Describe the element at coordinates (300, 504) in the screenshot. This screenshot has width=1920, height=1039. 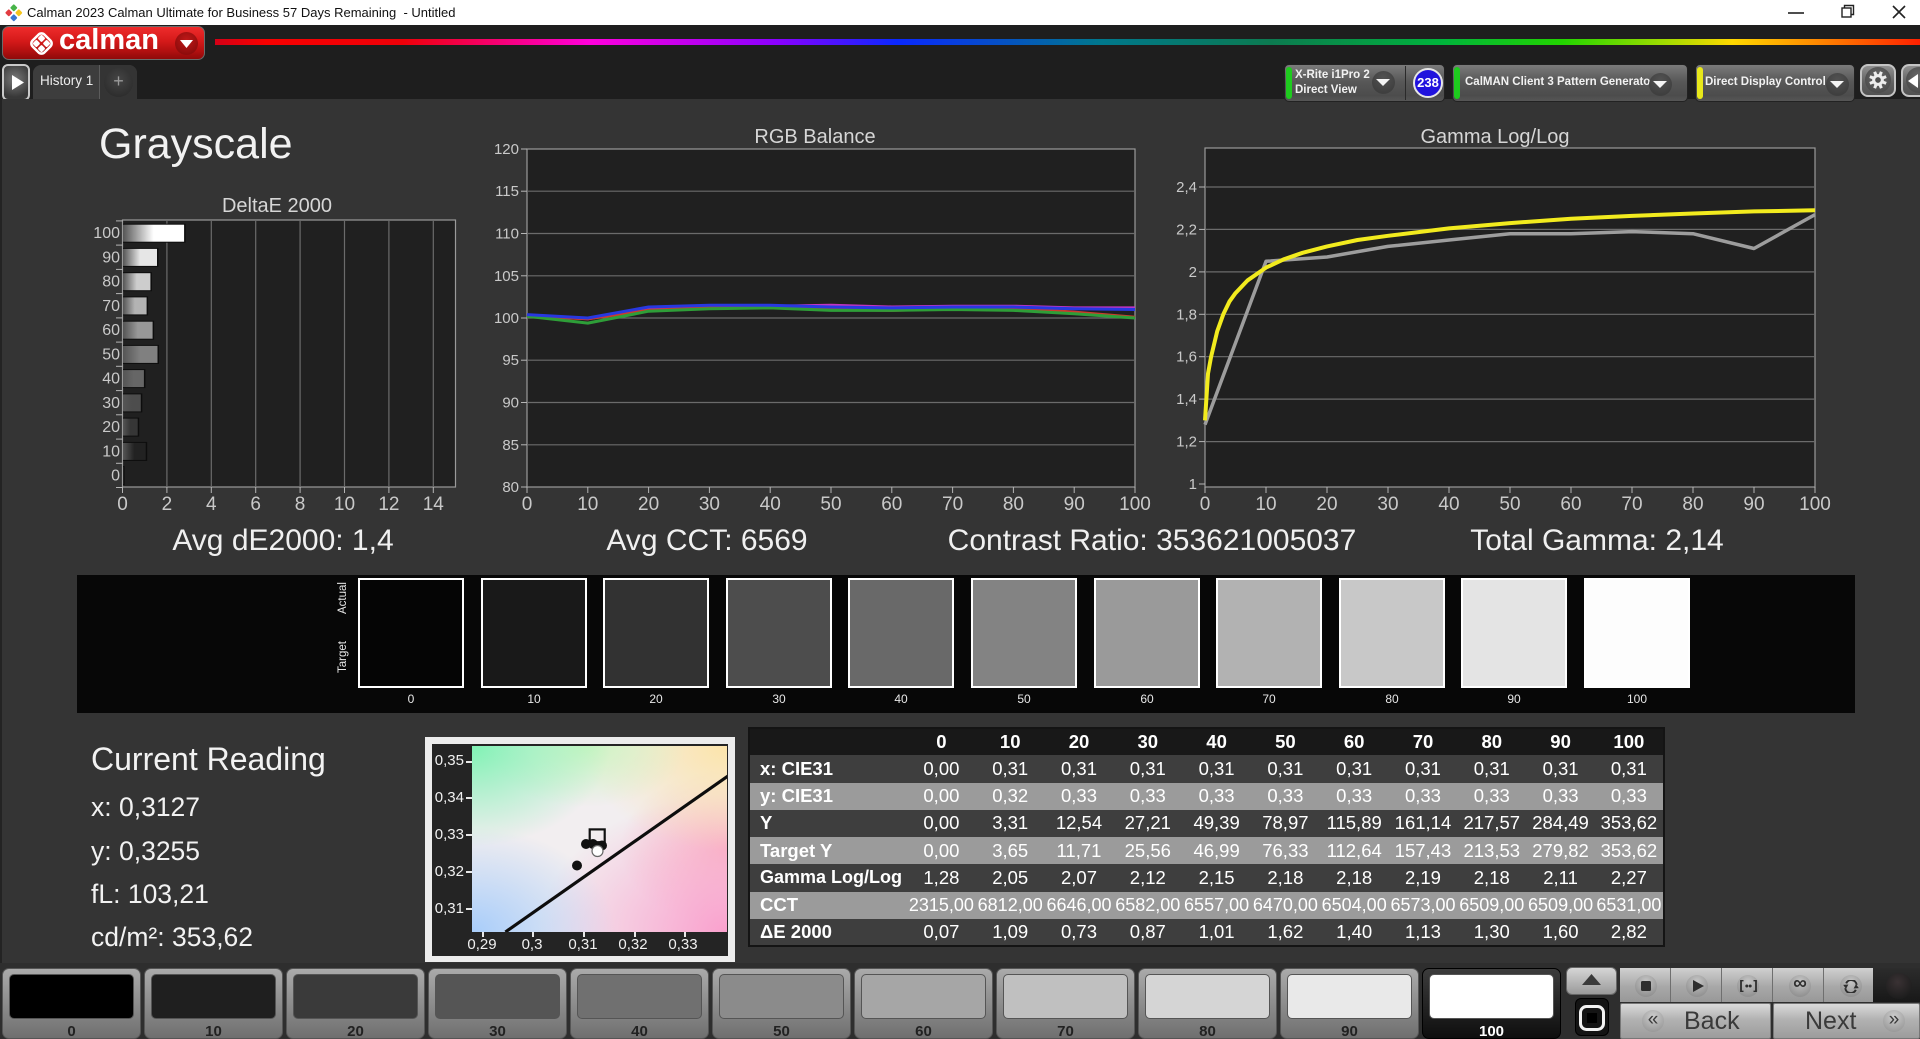
I see `svg-text: 8` at that location.